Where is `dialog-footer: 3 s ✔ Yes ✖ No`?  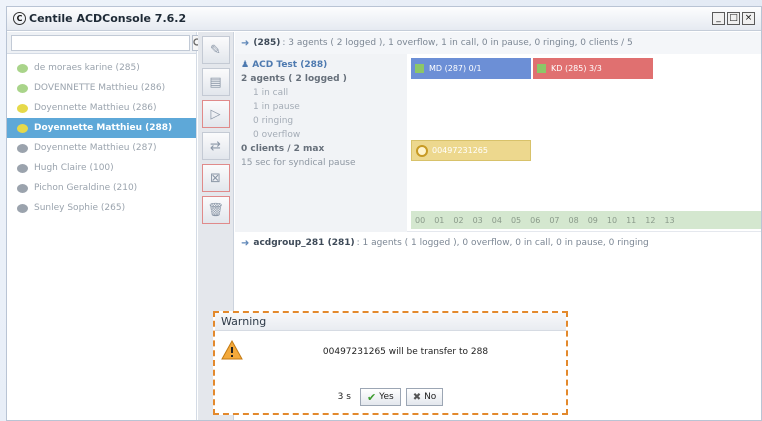
dialog-footer: 3 s ✔ Yes ✖ No is located at coordinates (390, 397).